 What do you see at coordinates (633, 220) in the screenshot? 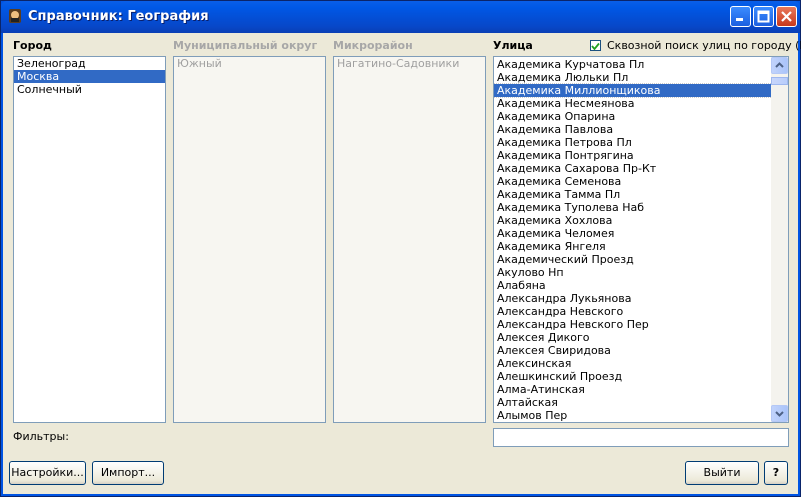
I see `list-item: Академика Хохлова` at bounding box center [633, 220].